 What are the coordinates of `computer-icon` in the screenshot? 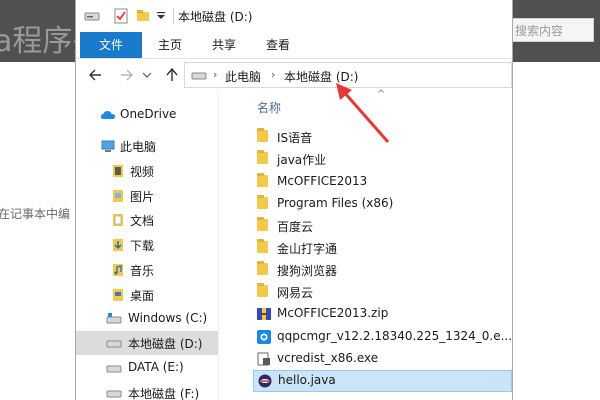 It's located at (108, 146).